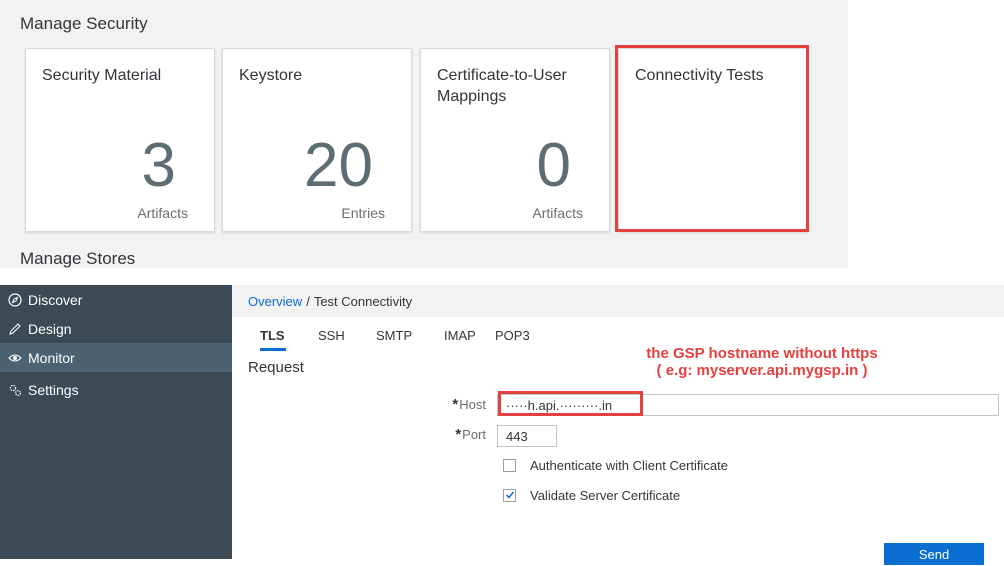  I want to click on manage-stores-title: Manage Stores, so click(78, 258).